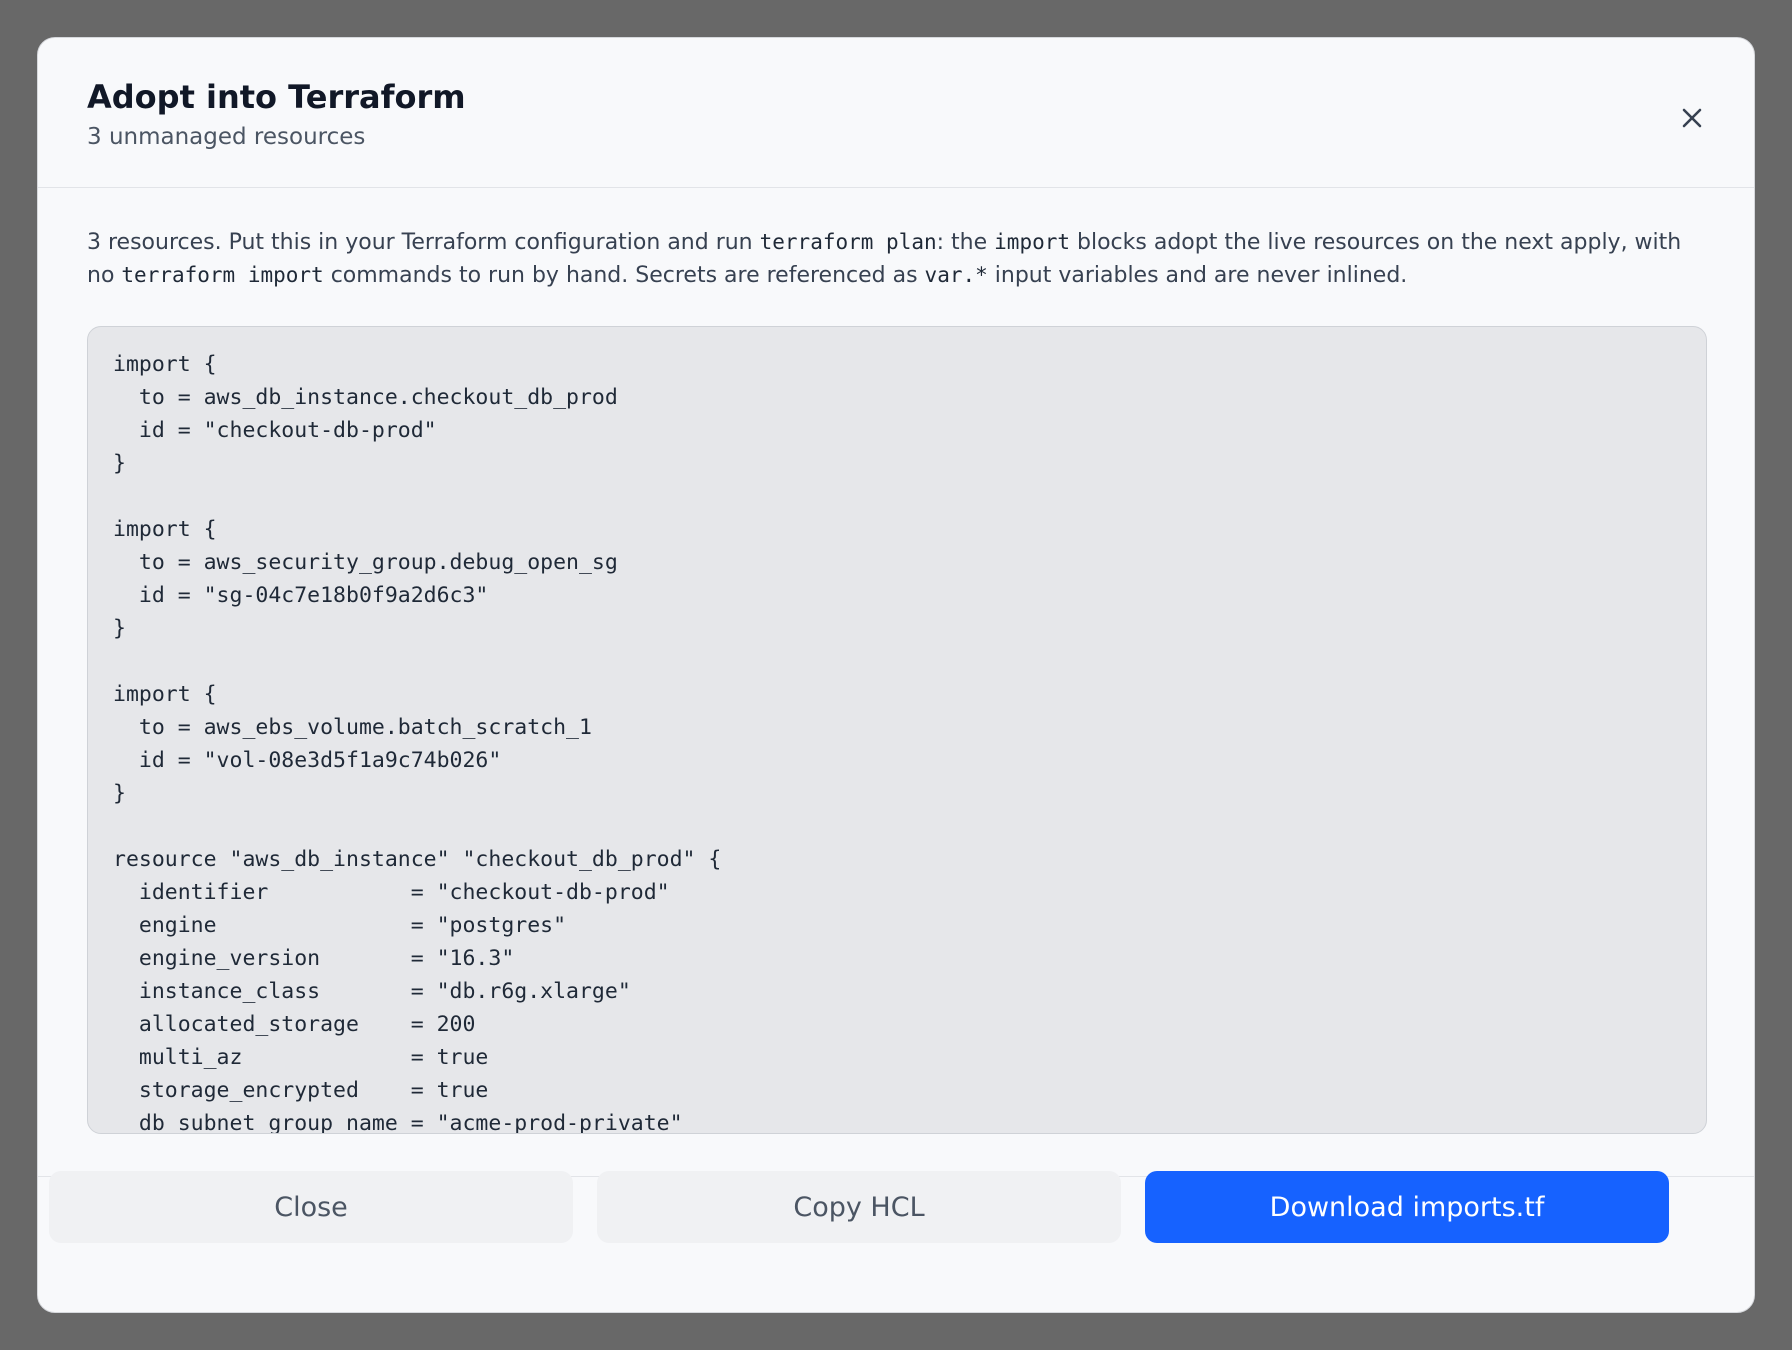 The image size is (1792, 1350). What do you see at coordinates (1032, 242) in the screenshot?
I see `inline-code: import` at bounding box center [1032, 242].